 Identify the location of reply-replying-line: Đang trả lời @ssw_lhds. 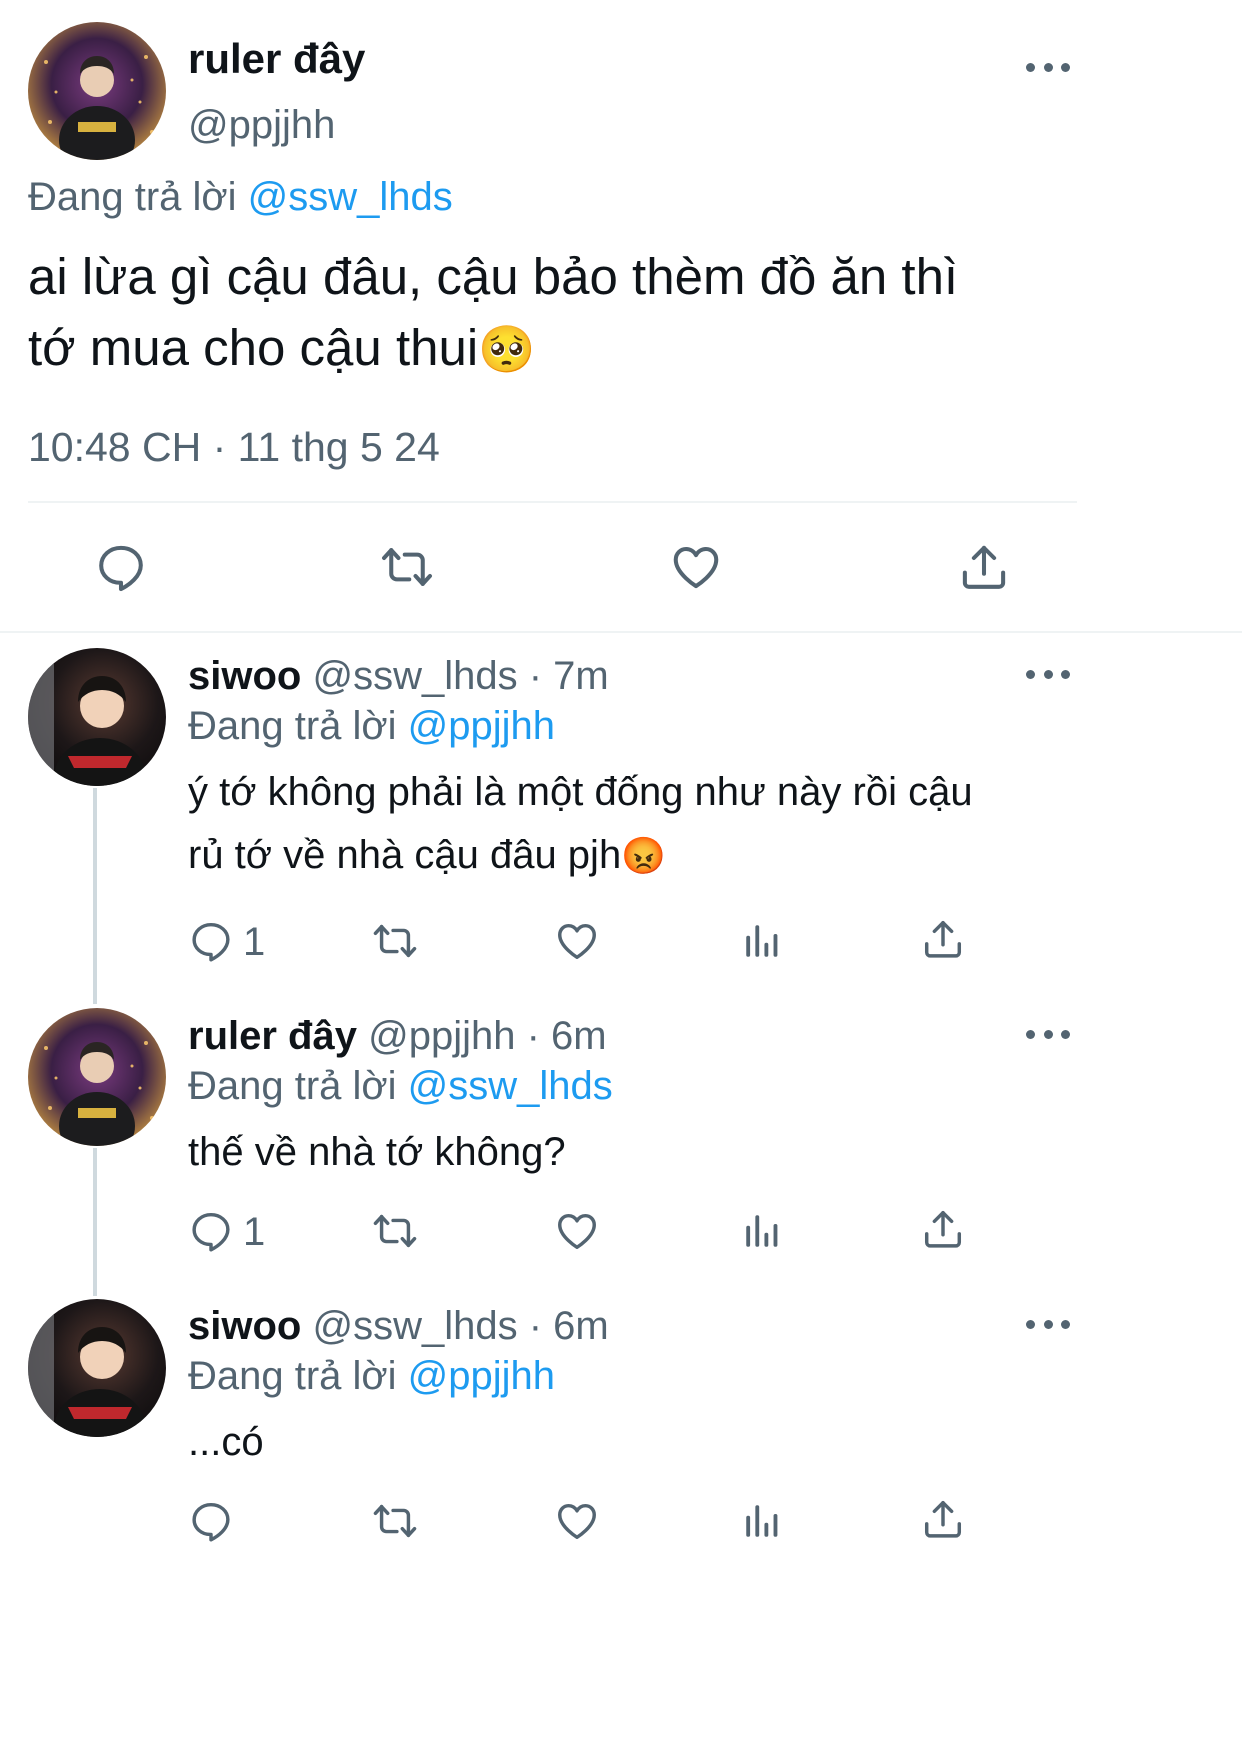
(400, 1086).